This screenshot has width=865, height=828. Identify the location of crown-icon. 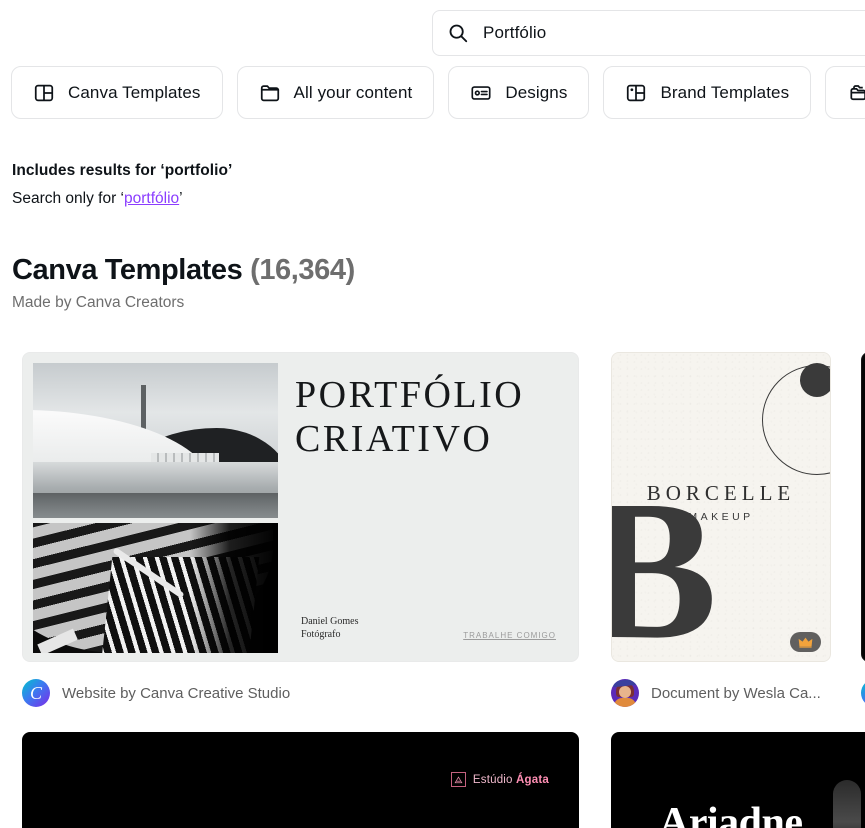
(805, 642).